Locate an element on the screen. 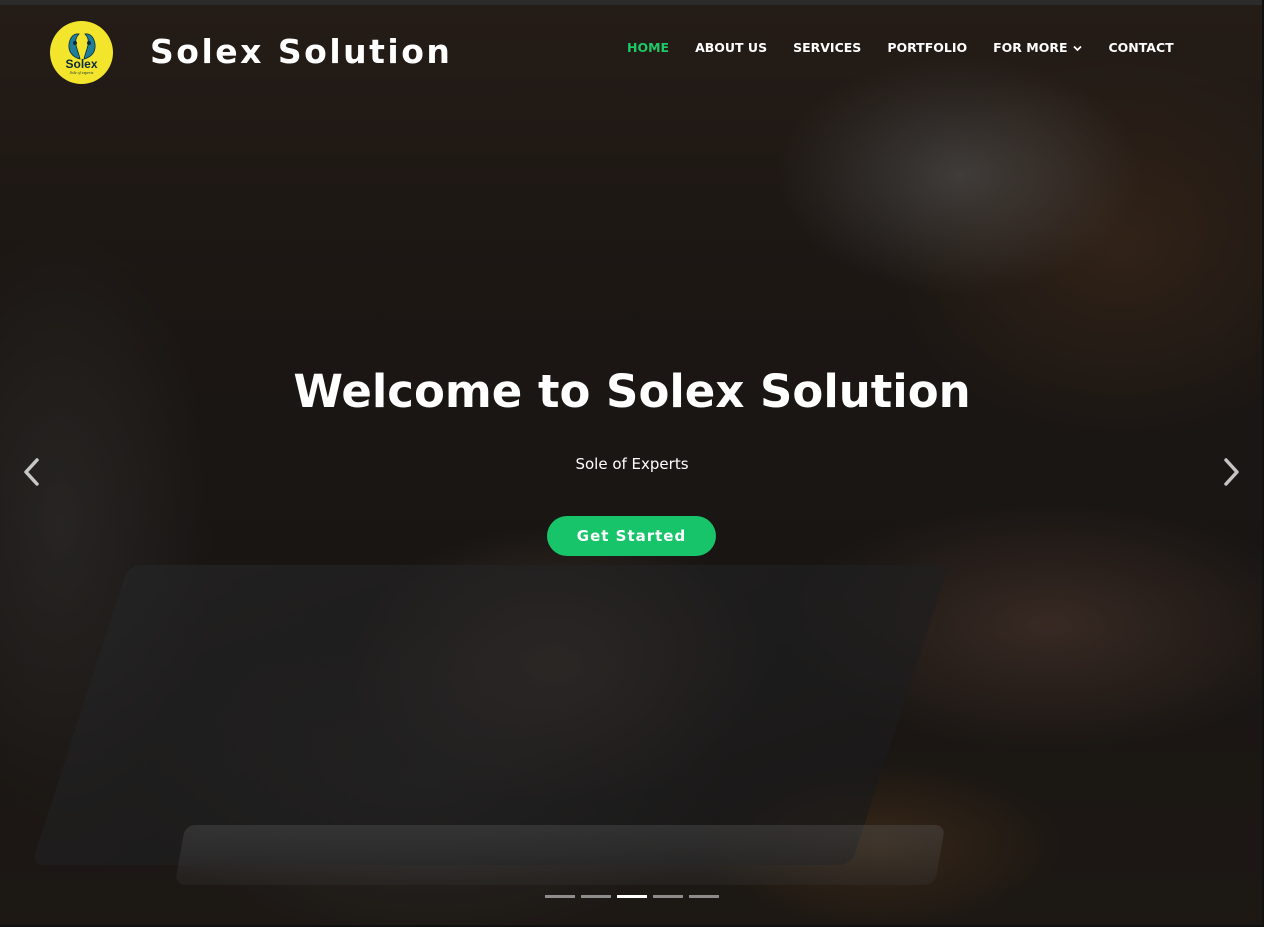 The width and height of the screenshot is (1264, 927). nav-item-label: ABOUT US is located at coordinates (731, 47).